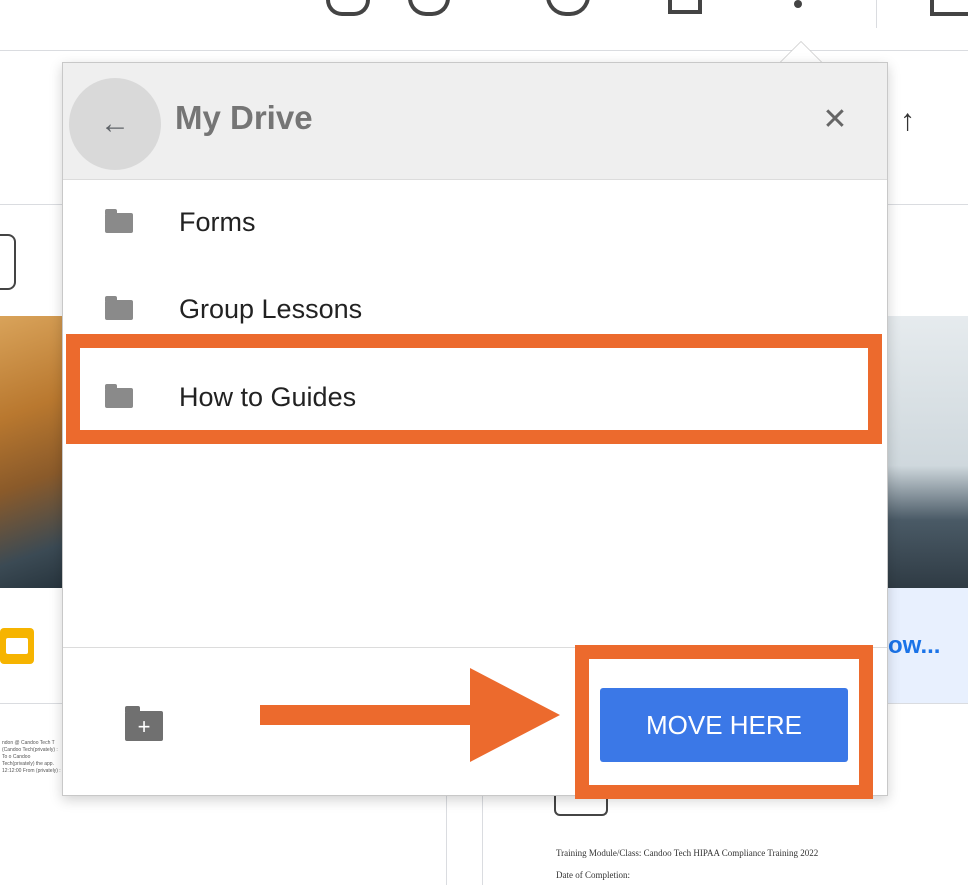 The height and width of the screenshot is (885, 968). I want to click on dialog-pointer, so click(801, 51).